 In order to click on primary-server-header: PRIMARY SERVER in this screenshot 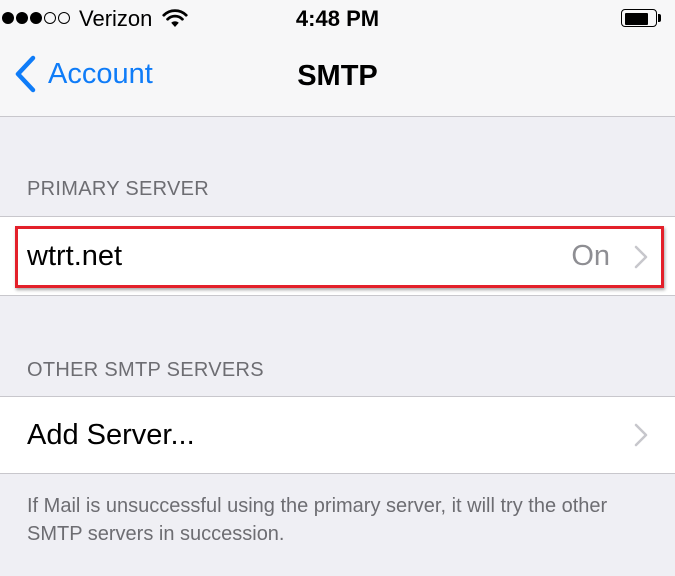, I will do `click(118, 189)`.